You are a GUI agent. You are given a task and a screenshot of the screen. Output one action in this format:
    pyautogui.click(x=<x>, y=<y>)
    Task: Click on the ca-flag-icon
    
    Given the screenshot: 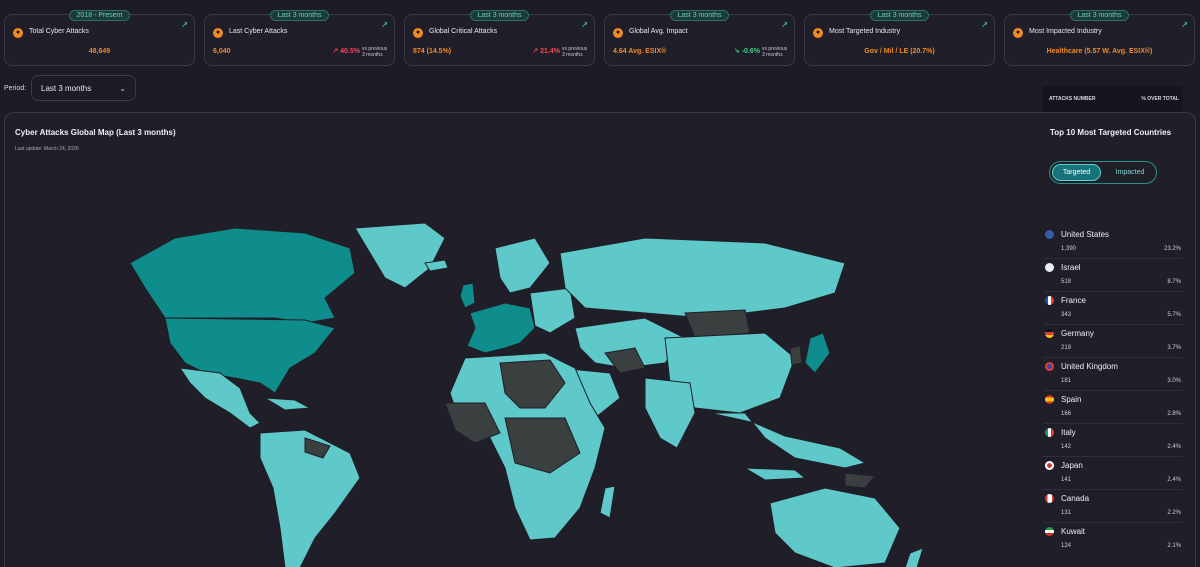 What is the action you would take?
    pyautogui.click(x=1049, y=498)
    